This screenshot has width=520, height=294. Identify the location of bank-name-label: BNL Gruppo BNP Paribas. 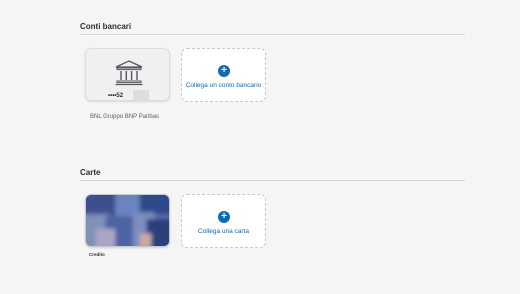
(125, 117).